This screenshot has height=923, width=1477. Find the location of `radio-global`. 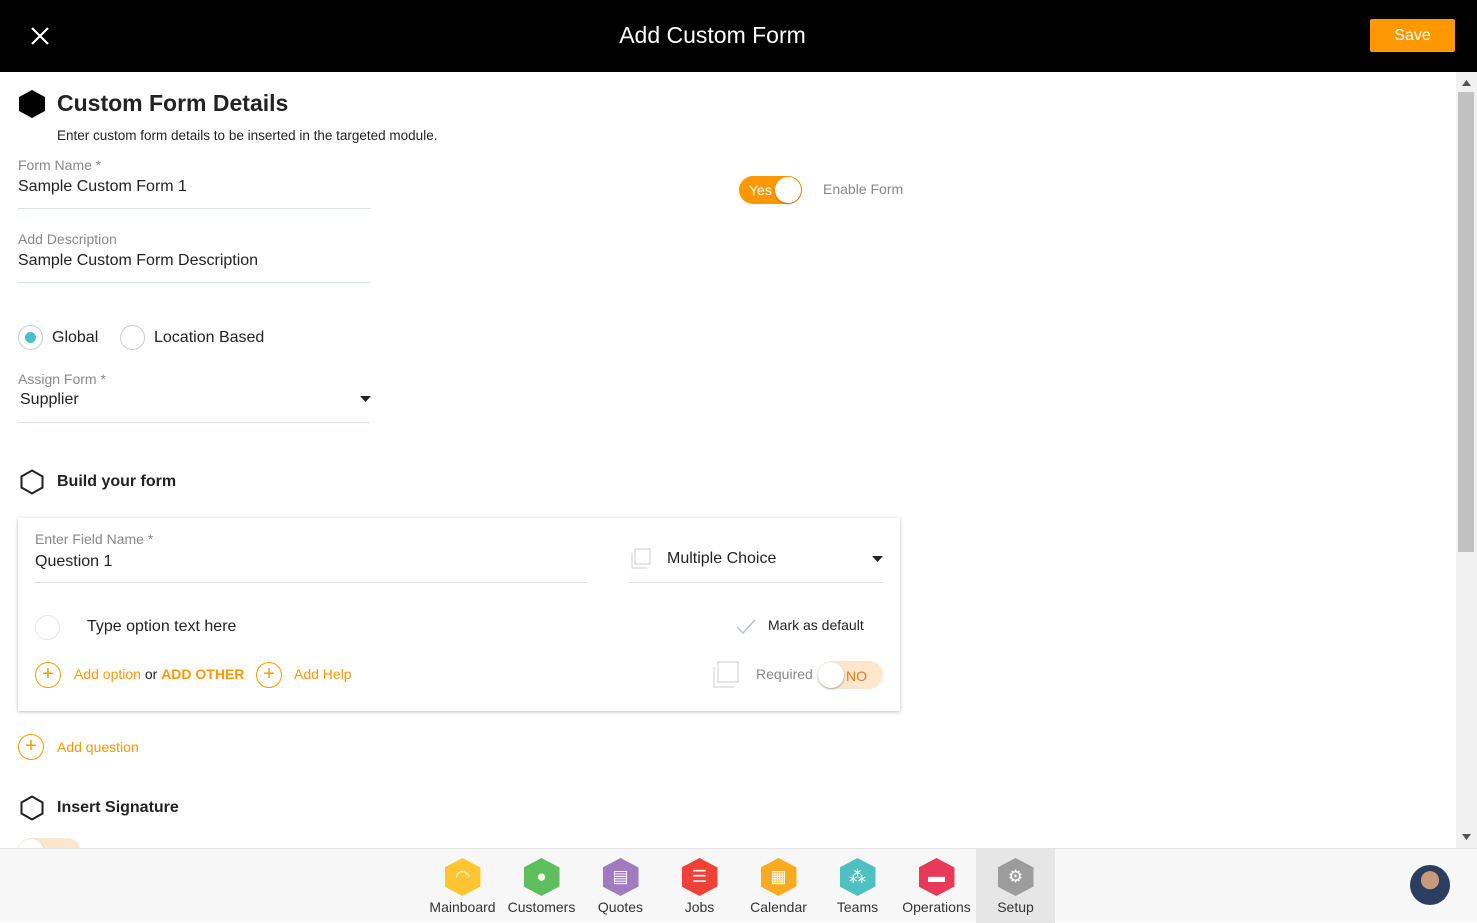

radio-global is located at coordinates (30, 337).